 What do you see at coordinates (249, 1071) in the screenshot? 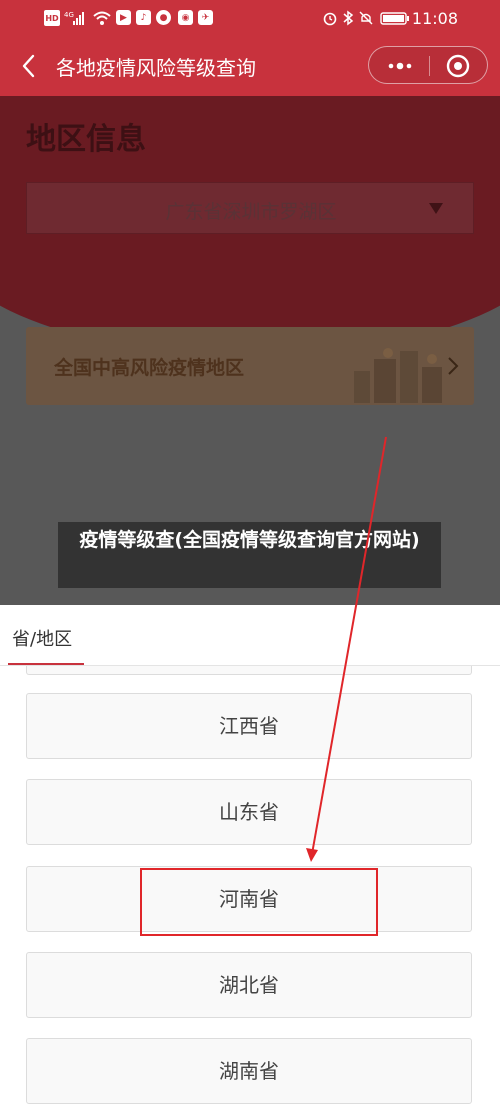
I see `province-option-hunan: 湖南省` at bounding box center [249, 1071].